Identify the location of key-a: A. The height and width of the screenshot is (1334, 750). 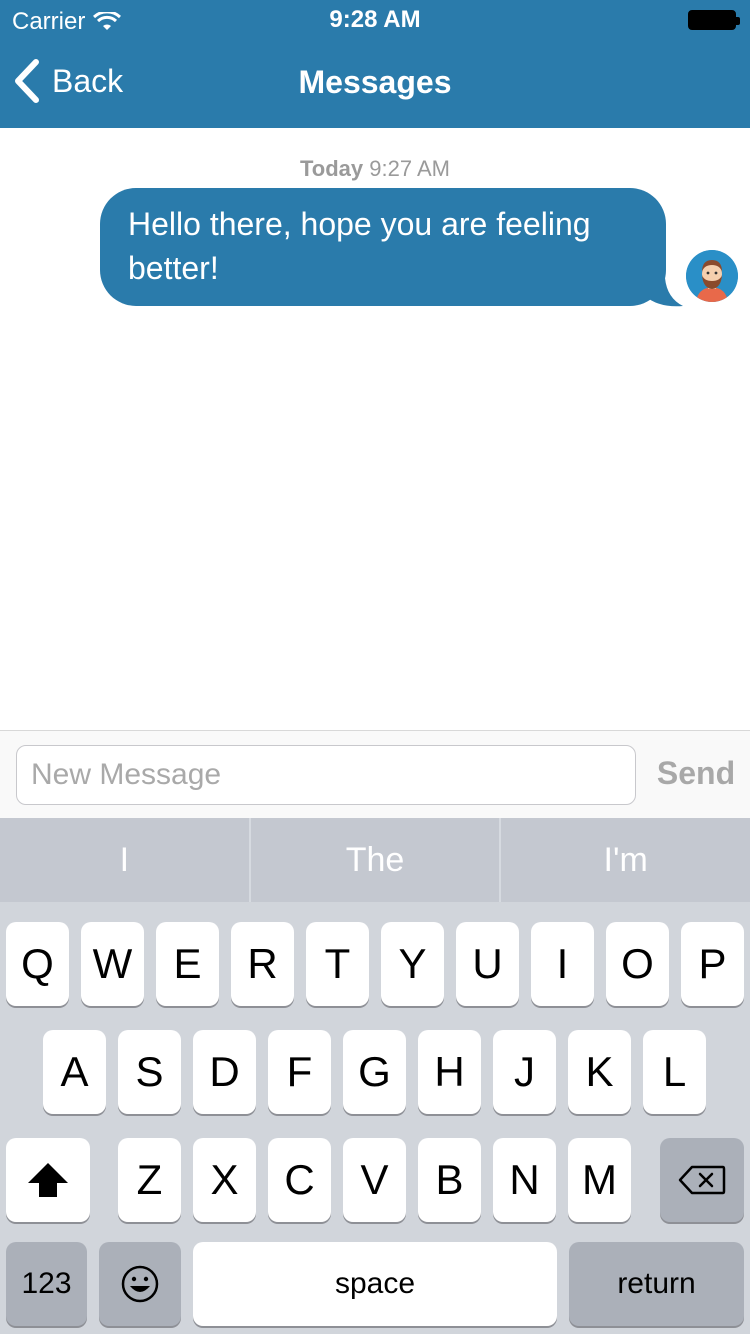
(74, 1072).